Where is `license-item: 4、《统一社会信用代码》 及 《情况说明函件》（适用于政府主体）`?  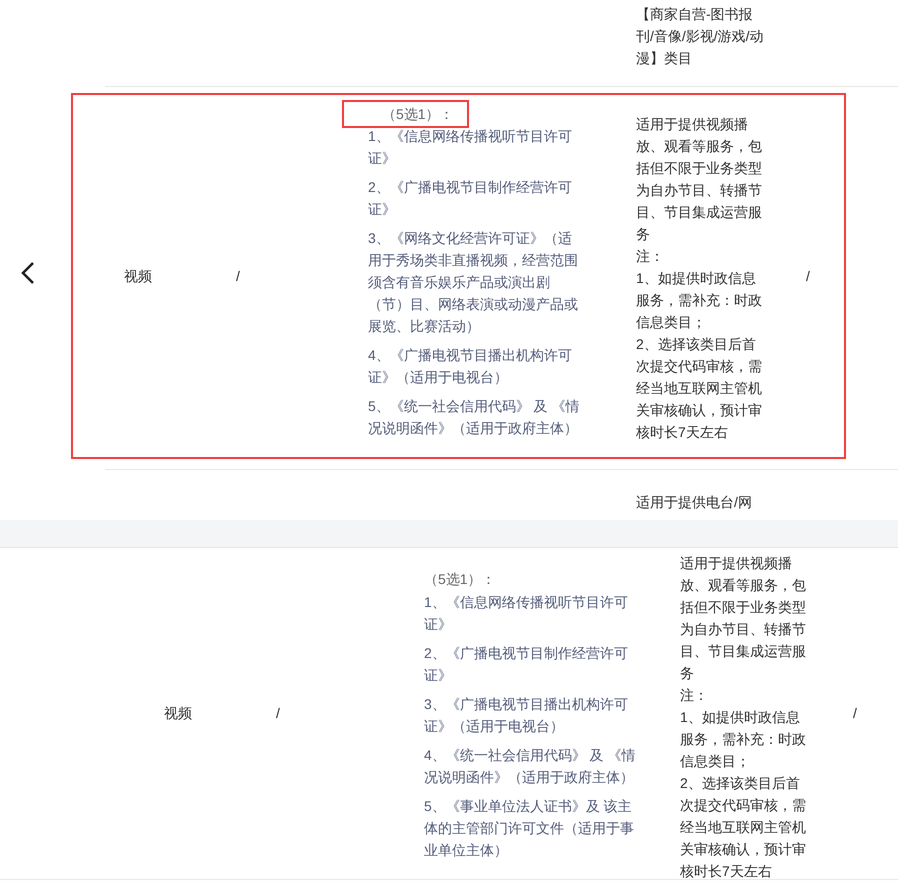 license-item: 4、《统一社会信用代码》 及 《情况说明函件》（适用于政府主体） is located at coordinates (530, 766).